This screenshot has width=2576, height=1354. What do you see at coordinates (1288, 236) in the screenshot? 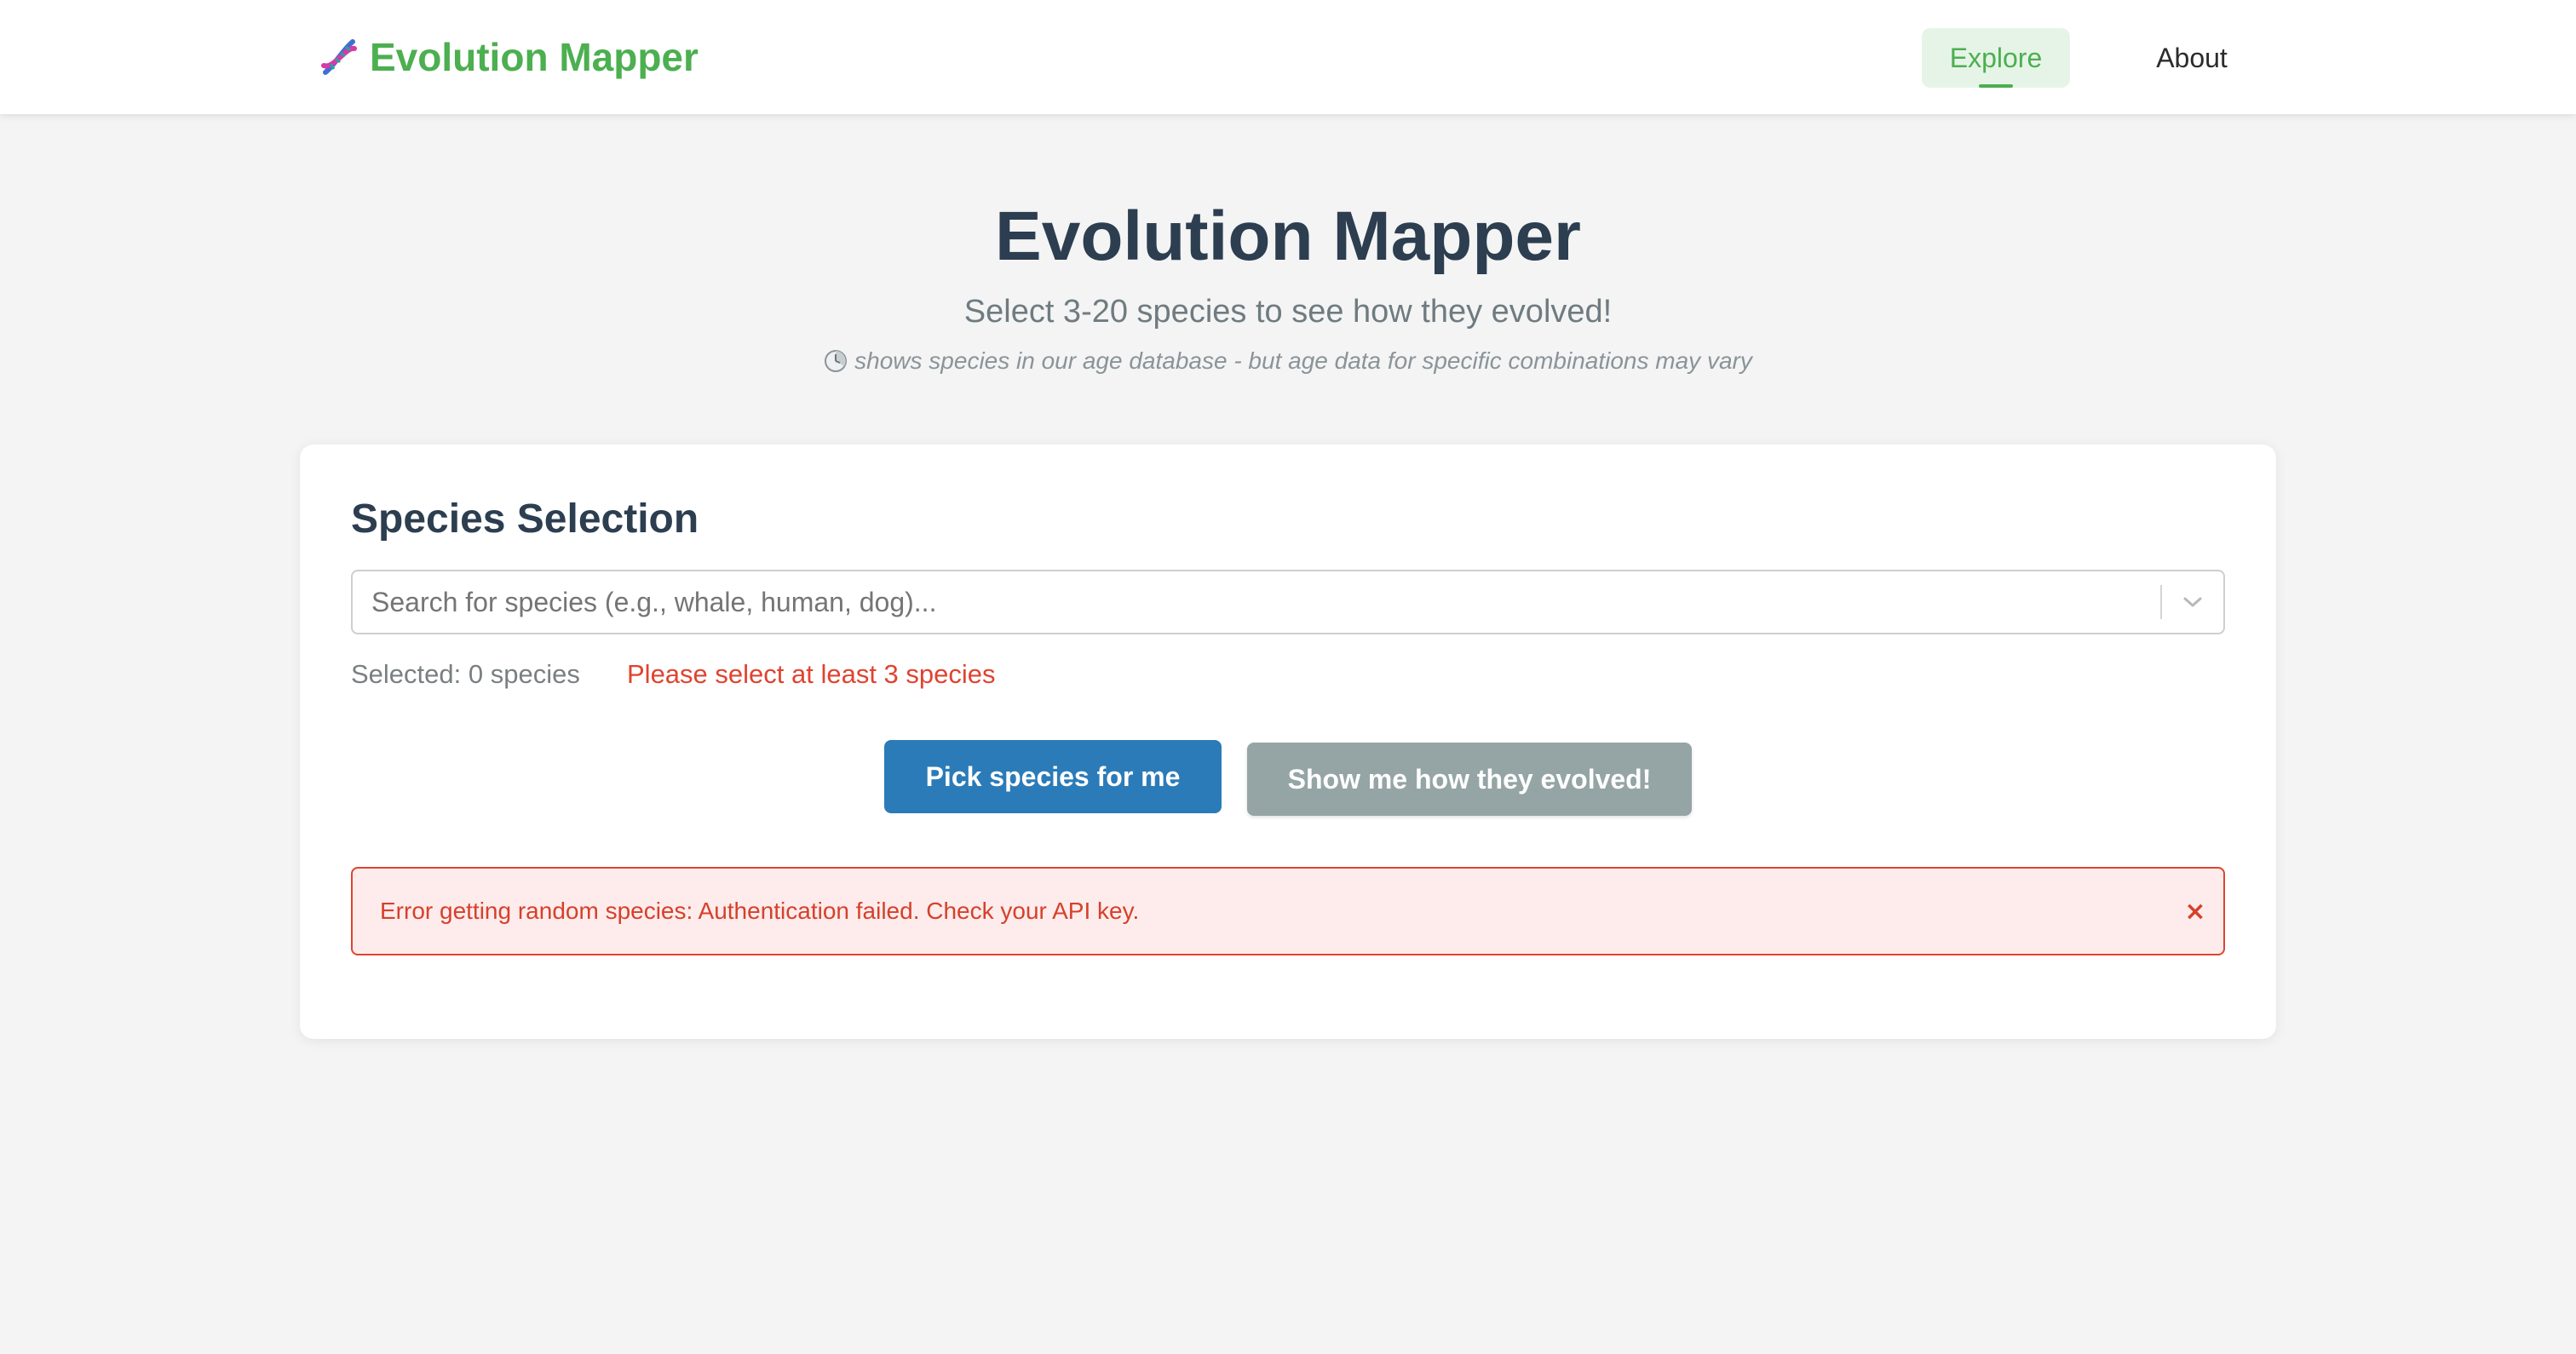
I see `page-title: Evolution Mapper` at bounding box center [1288, 236].